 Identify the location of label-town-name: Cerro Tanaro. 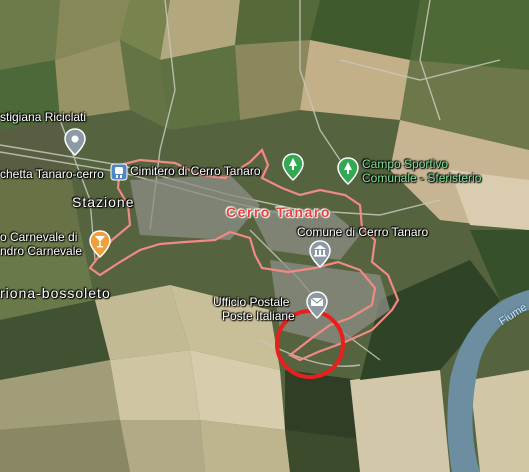
(278, 212).